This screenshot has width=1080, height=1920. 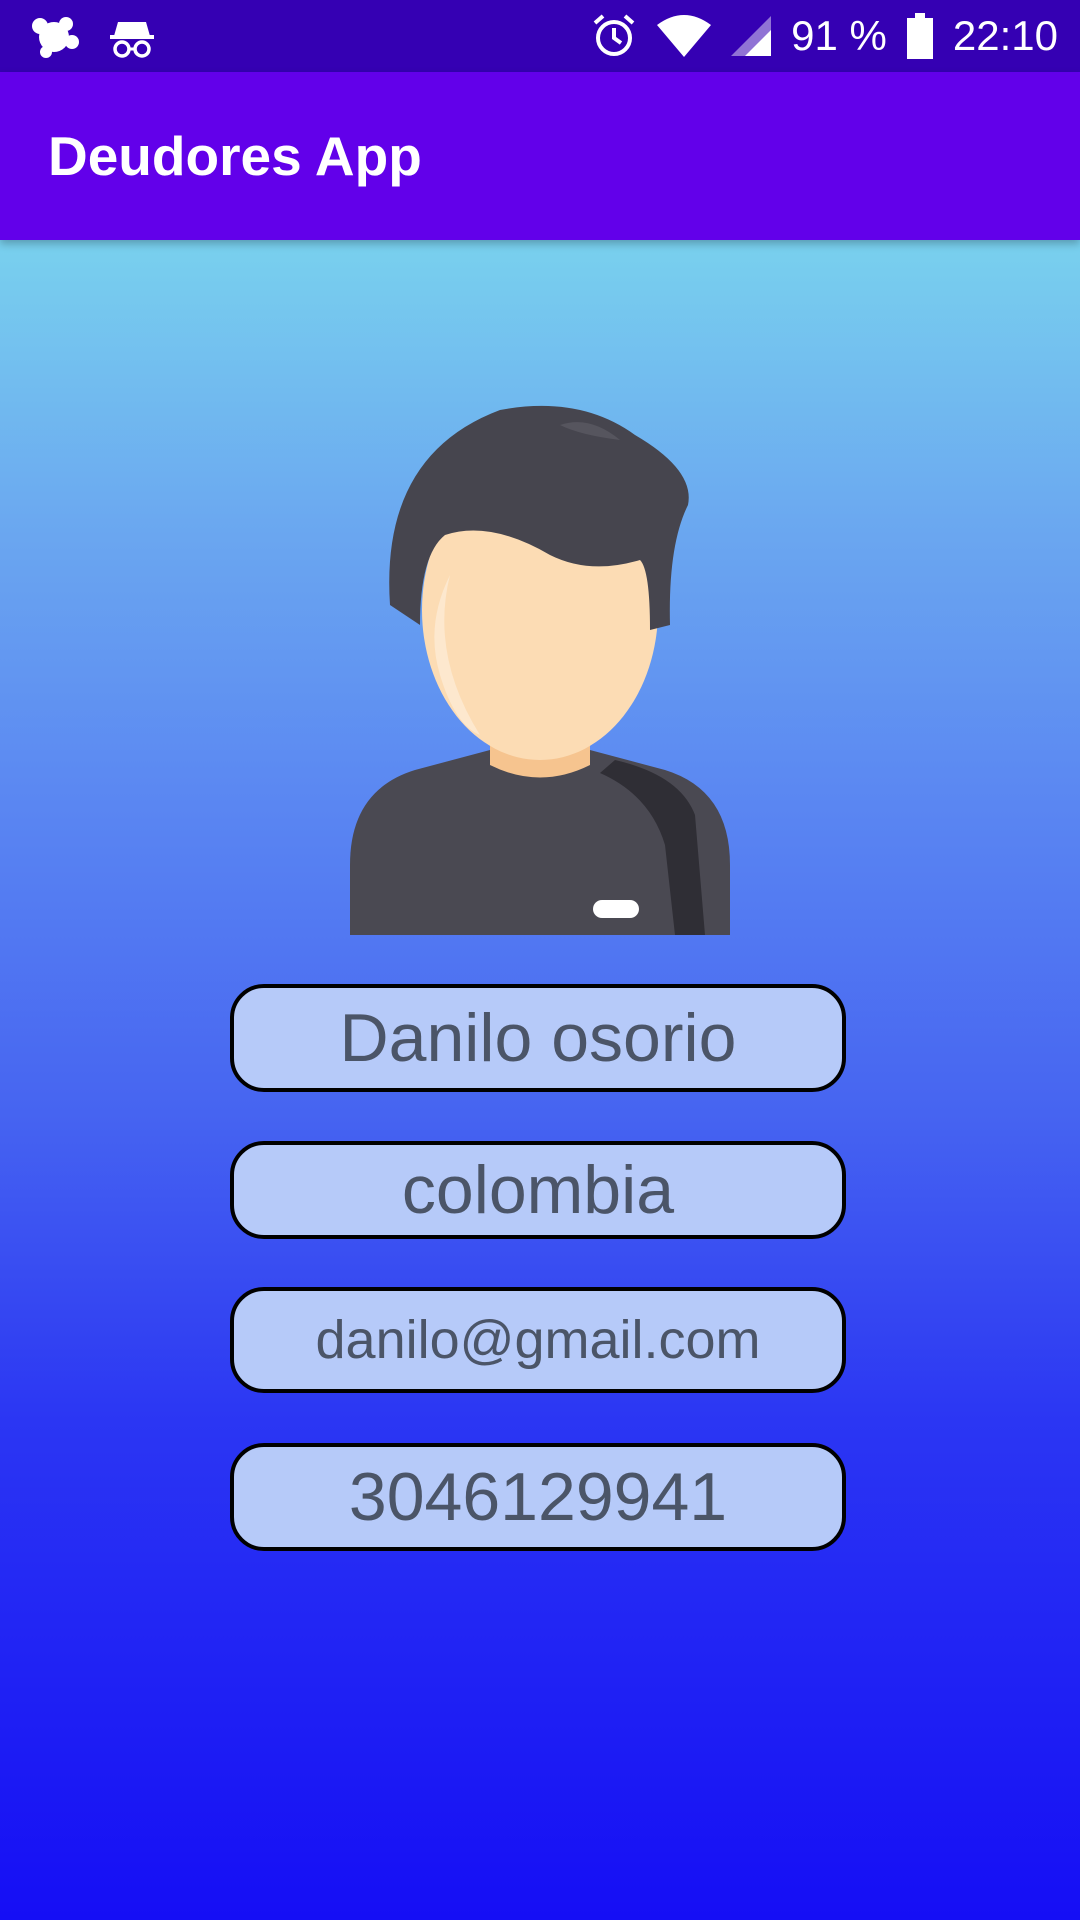 What do you see at coordinates (919, 36) in the screenshot?
I see `battery-icon` at bounding box center [919, 36].